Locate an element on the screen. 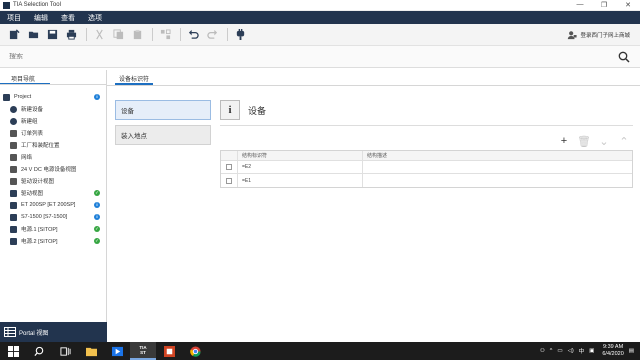 The height and width of the screenshot is (360, 640). close-button: ✕ is located at coordinates (628, 5).